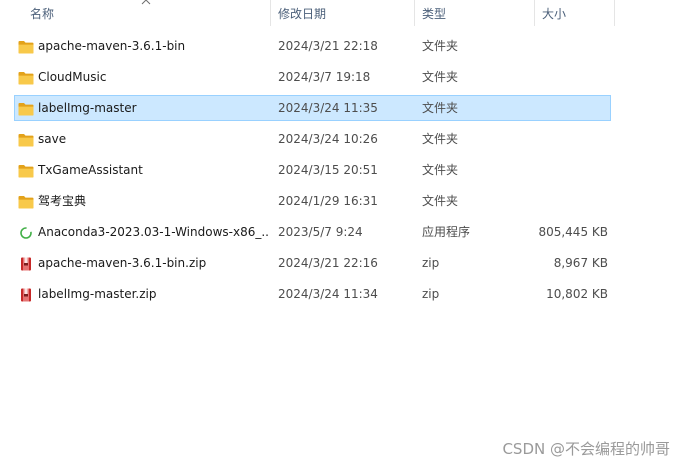 The image size is (686, 467). What do you see at coordinates (475, 14) in the screenshot?
I see `column-header-type: 类型` at bounding box center [475, 14].